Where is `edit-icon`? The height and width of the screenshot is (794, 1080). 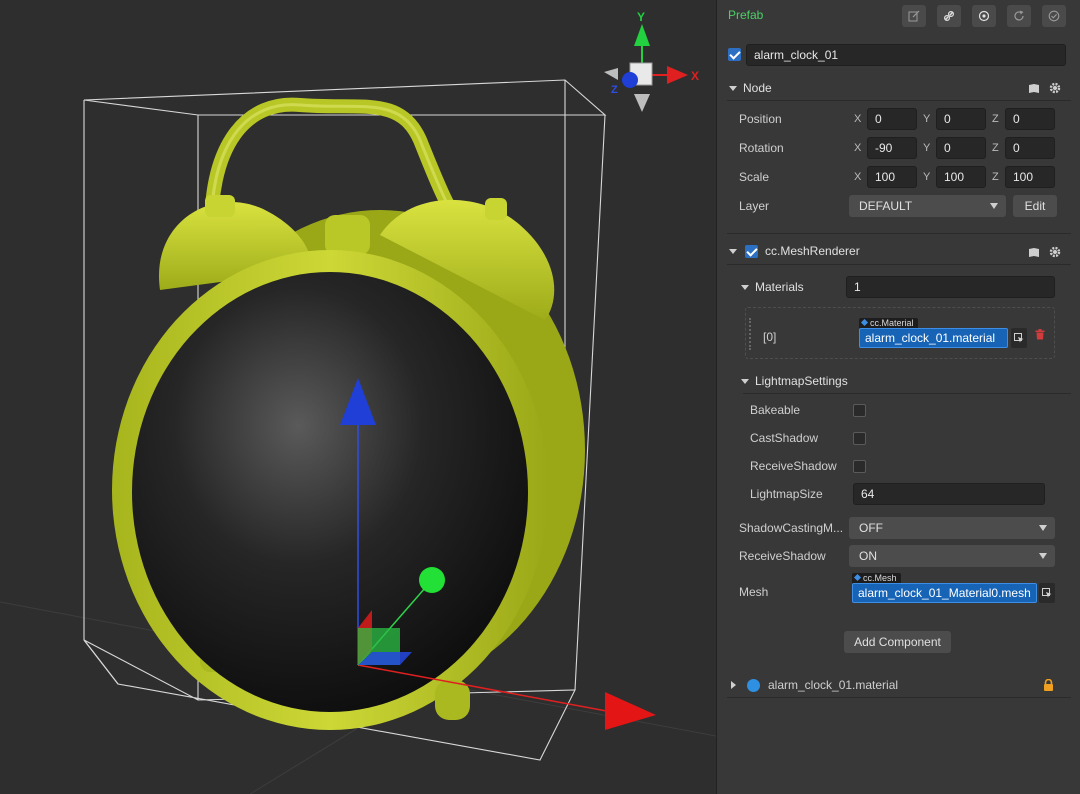
edit-icon is located at coordinates (914, 16).